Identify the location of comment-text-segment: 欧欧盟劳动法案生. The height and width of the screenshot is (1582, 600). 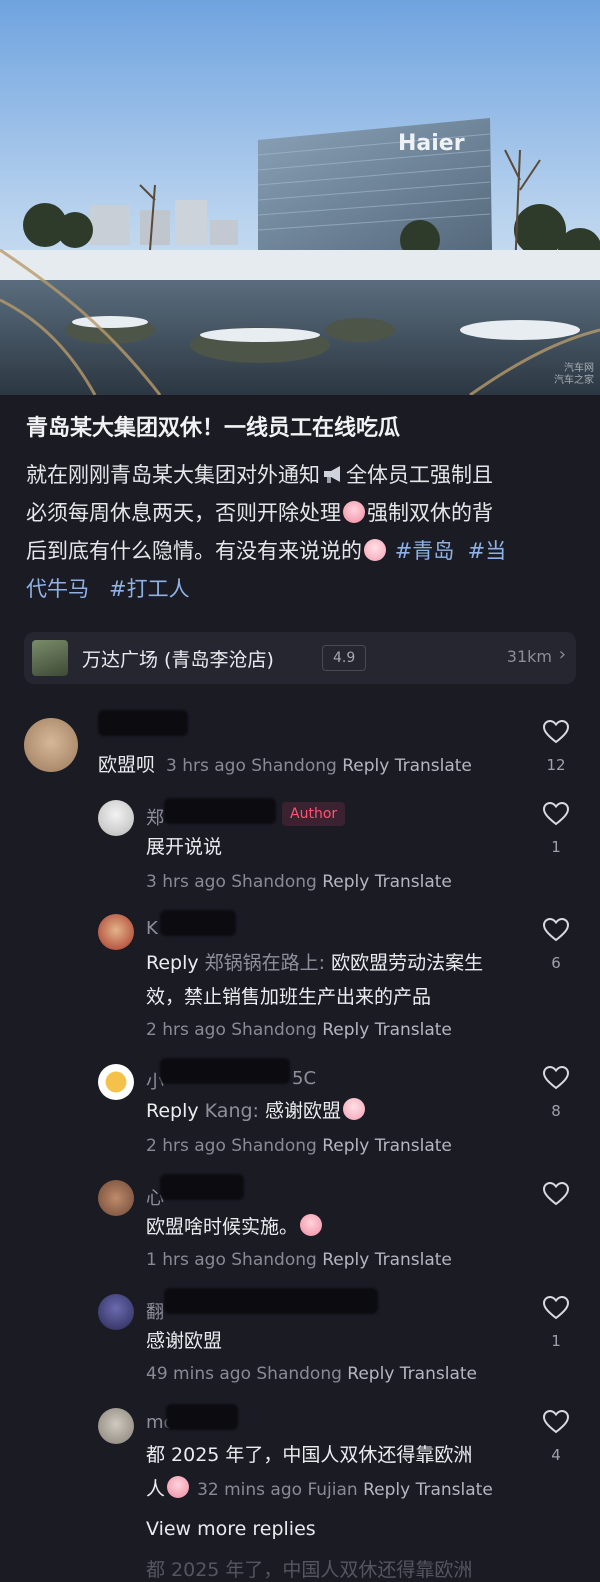
(407, 963).